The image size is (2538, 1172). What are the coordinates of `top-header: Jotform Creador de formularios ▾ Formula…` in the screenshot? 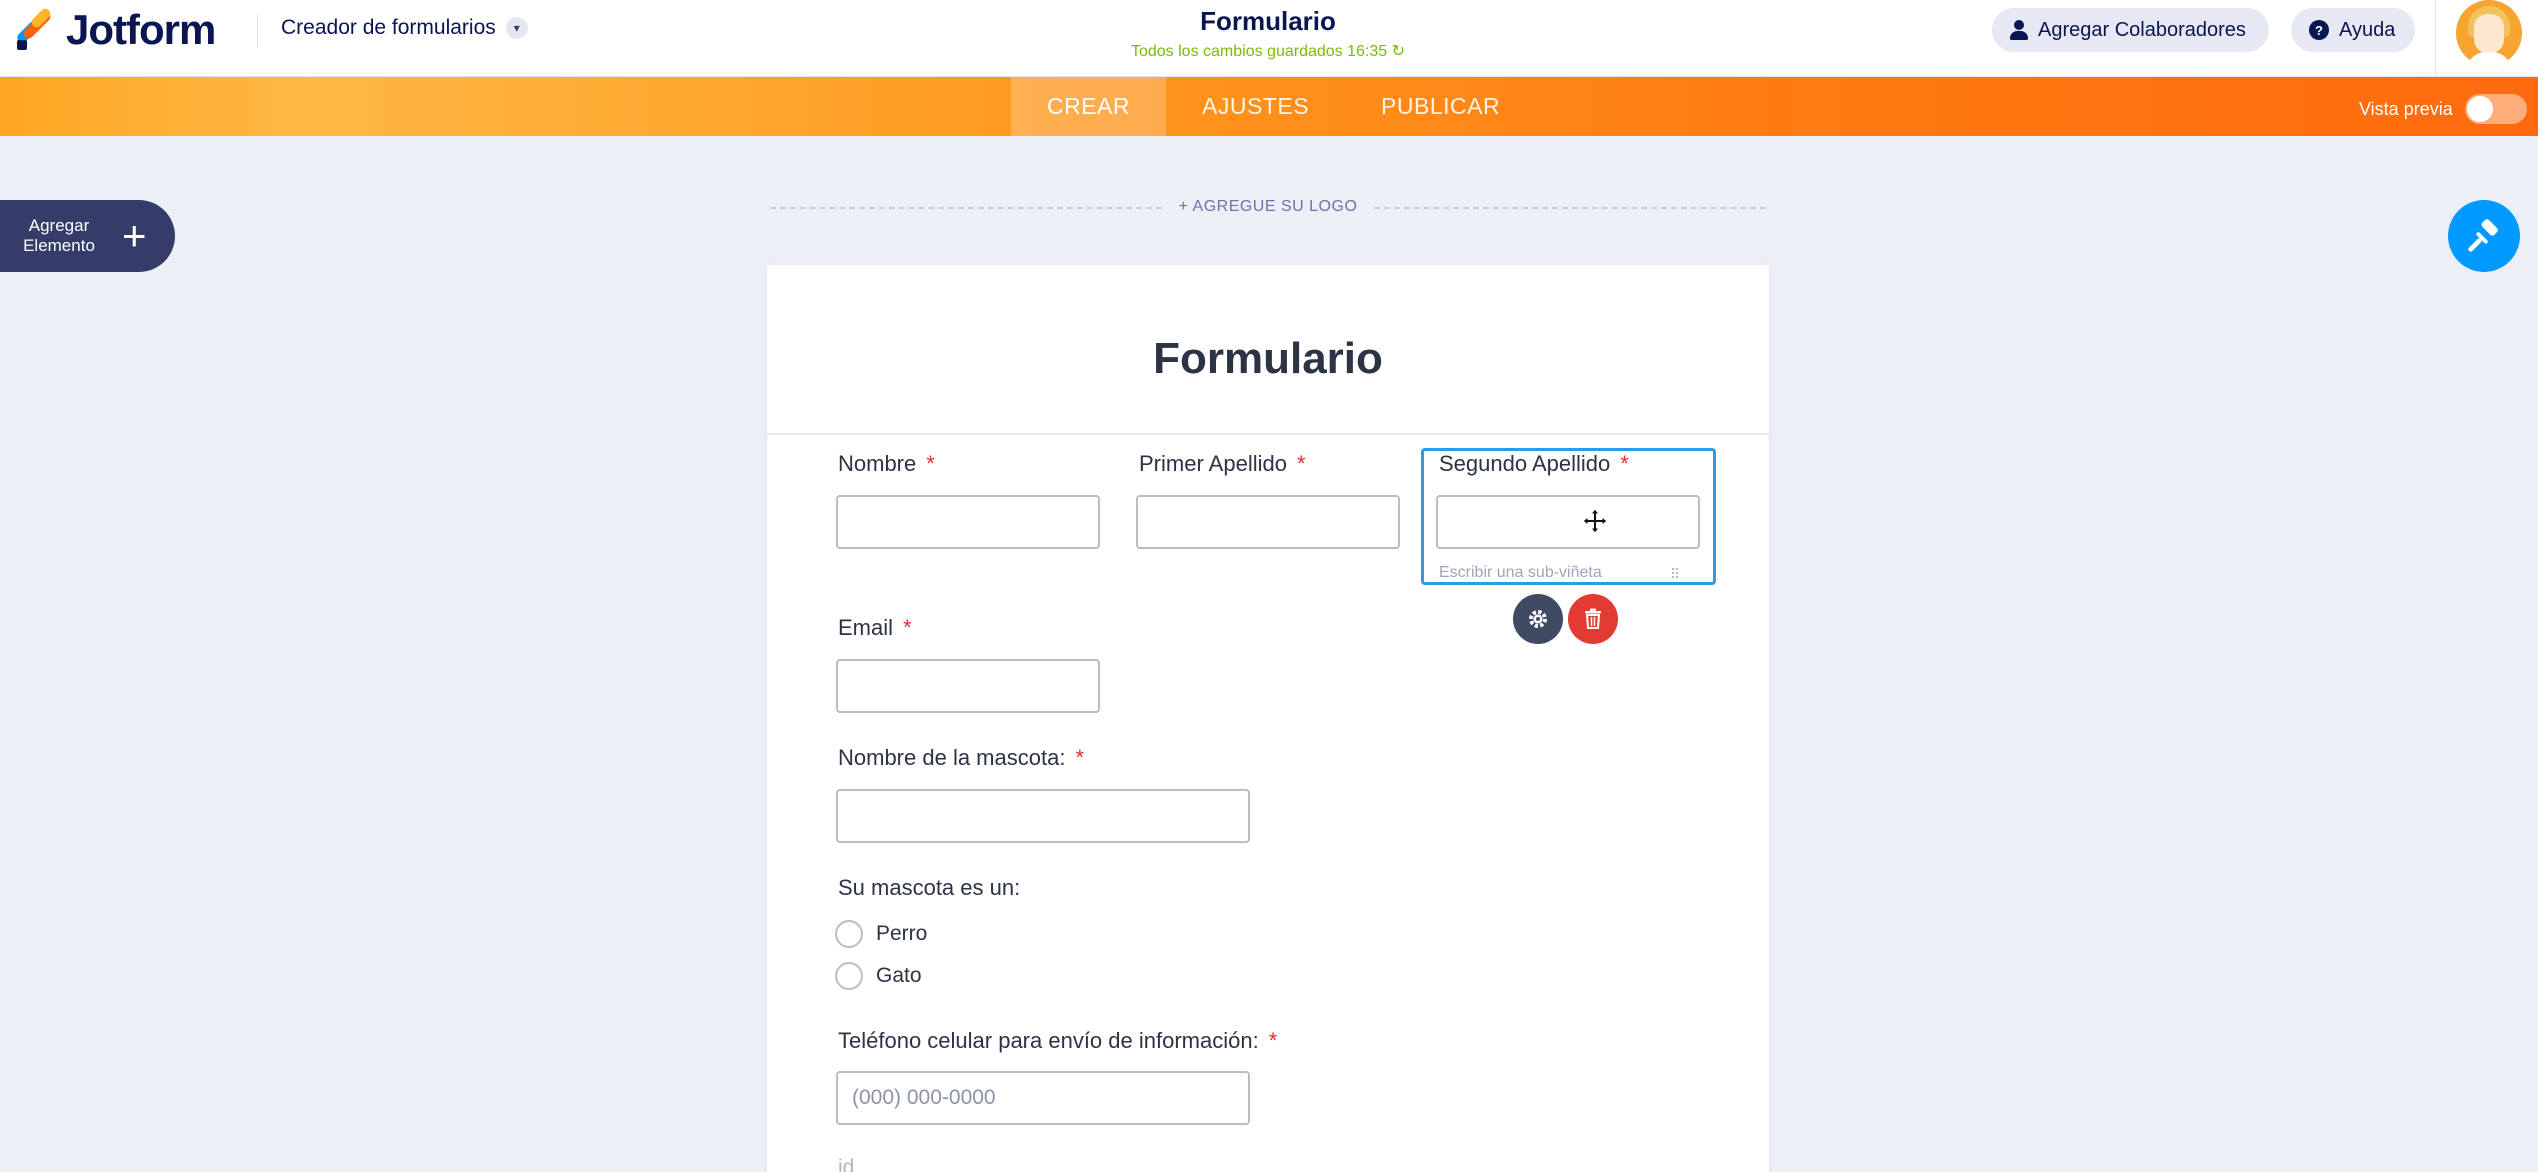 It's located at (1269, 38).